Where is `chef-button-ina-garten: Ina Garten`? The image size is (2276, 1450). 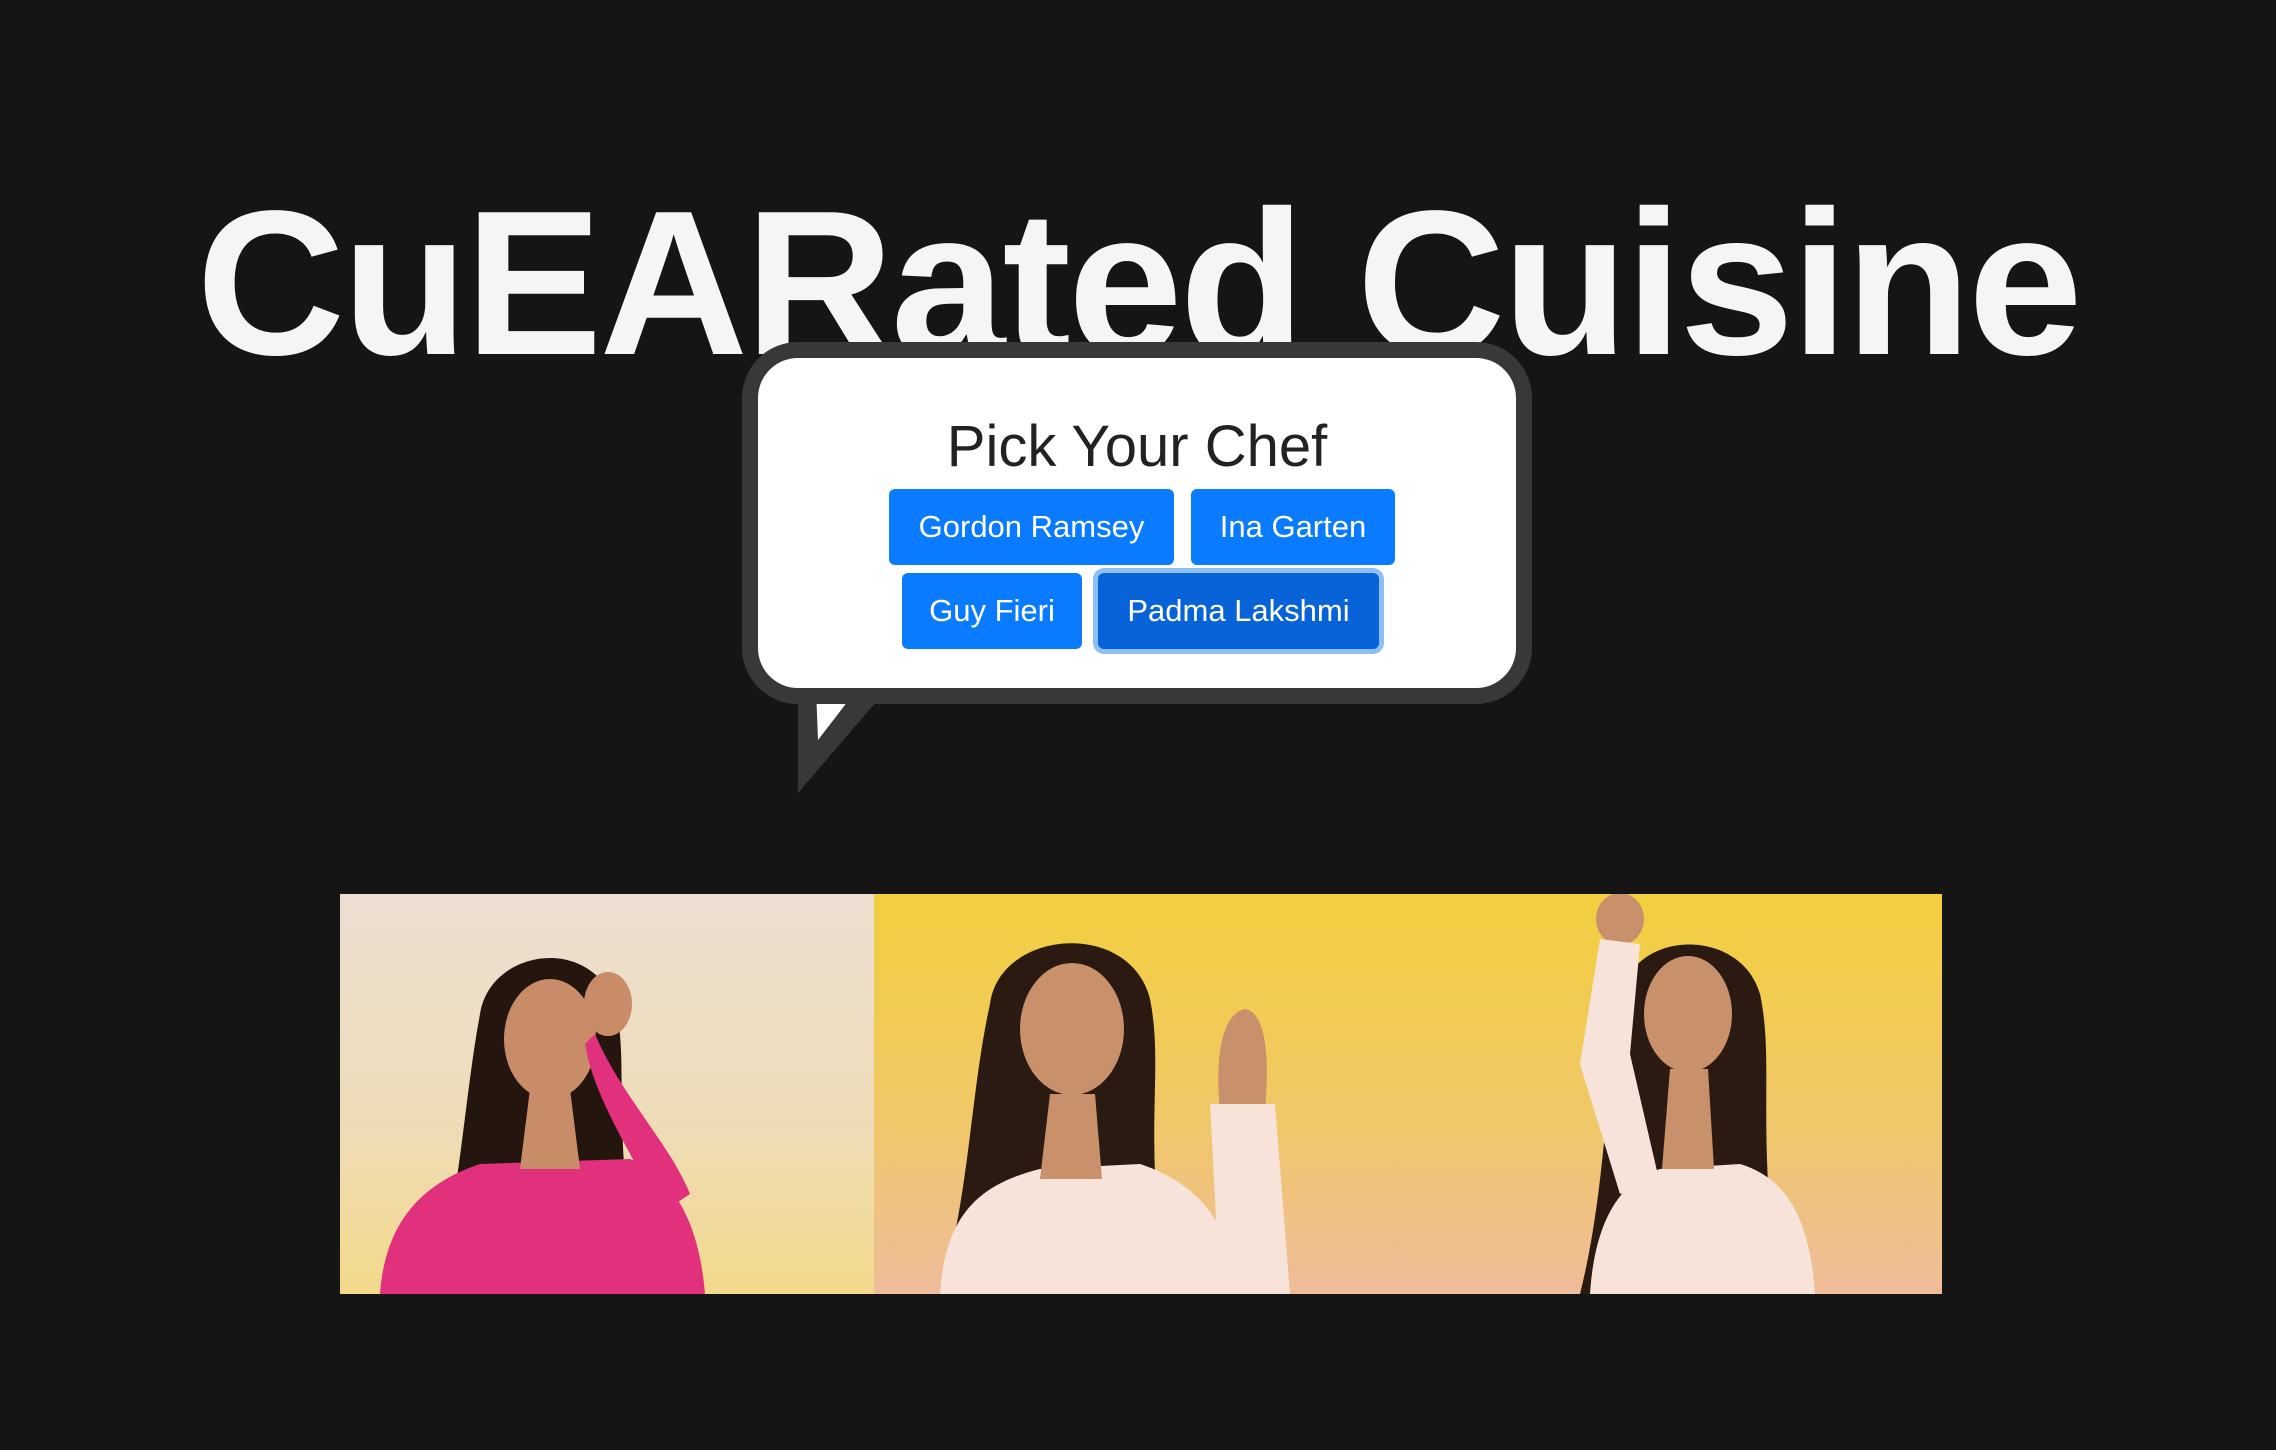
chef-button-ina-garten: Ina Garten is located at coordinates (1293, 527).